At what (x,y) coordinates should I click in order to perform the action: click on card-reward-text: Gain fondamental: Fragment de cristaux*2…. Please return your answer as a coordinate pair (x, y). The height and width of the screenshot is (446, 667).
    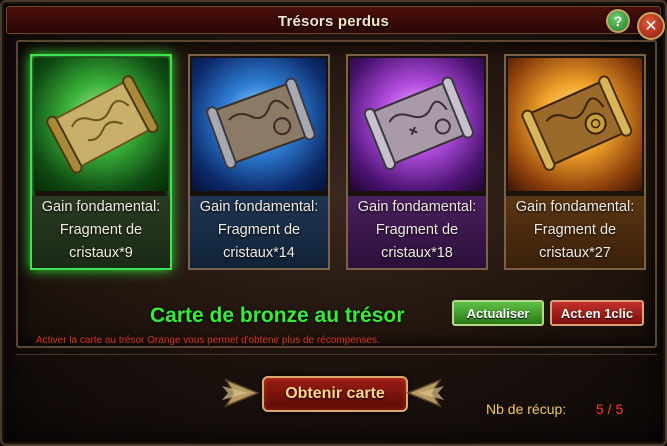
    Looking at the image, I should click on (575, 232).